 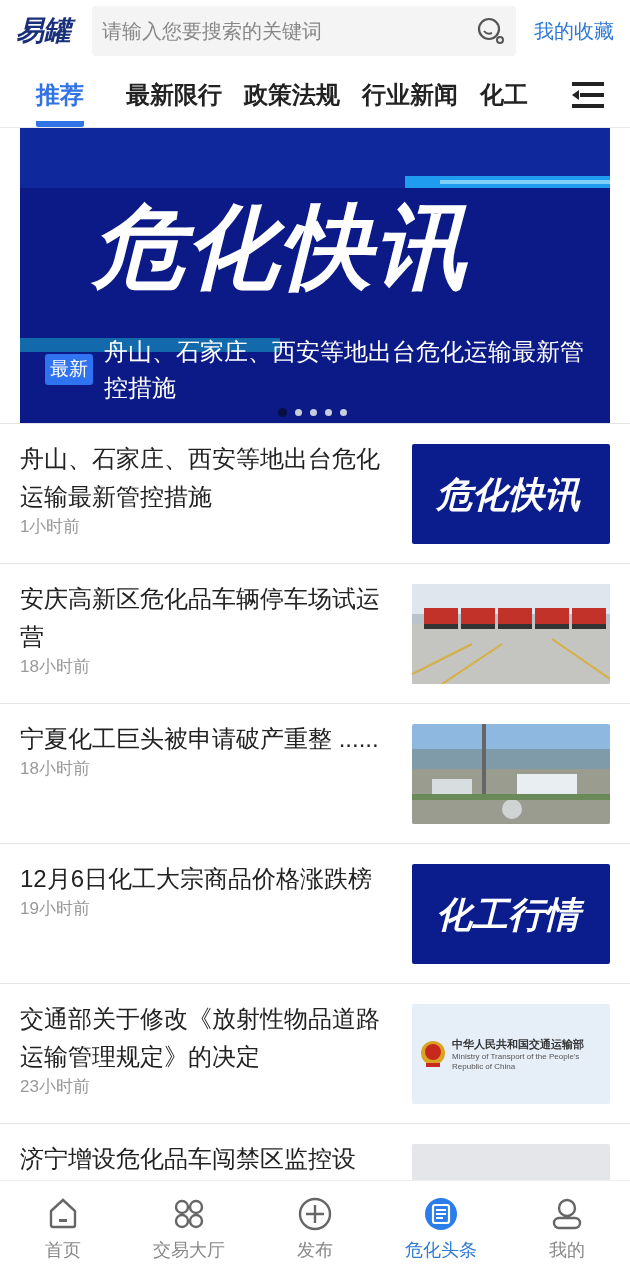 I want to click on nav-tab: 我的, so click(x=567, y=1230).